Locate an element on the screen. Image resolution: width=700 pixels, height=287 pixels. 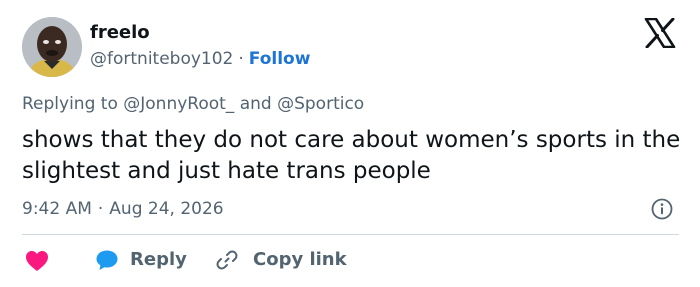
reply-bubble-icon is located at coordinates (107, 260).